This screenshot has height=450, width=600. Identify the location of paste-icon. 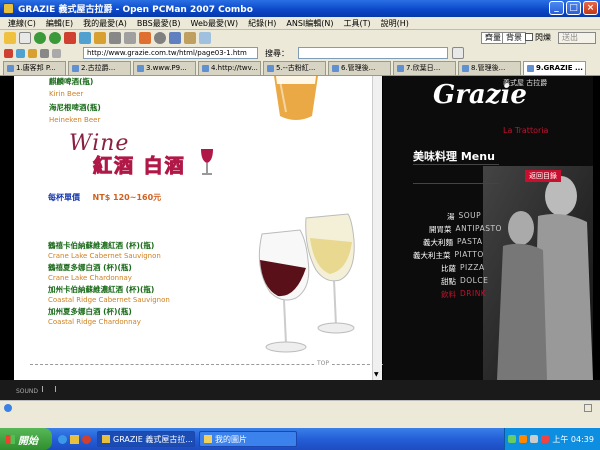
(130, 38).